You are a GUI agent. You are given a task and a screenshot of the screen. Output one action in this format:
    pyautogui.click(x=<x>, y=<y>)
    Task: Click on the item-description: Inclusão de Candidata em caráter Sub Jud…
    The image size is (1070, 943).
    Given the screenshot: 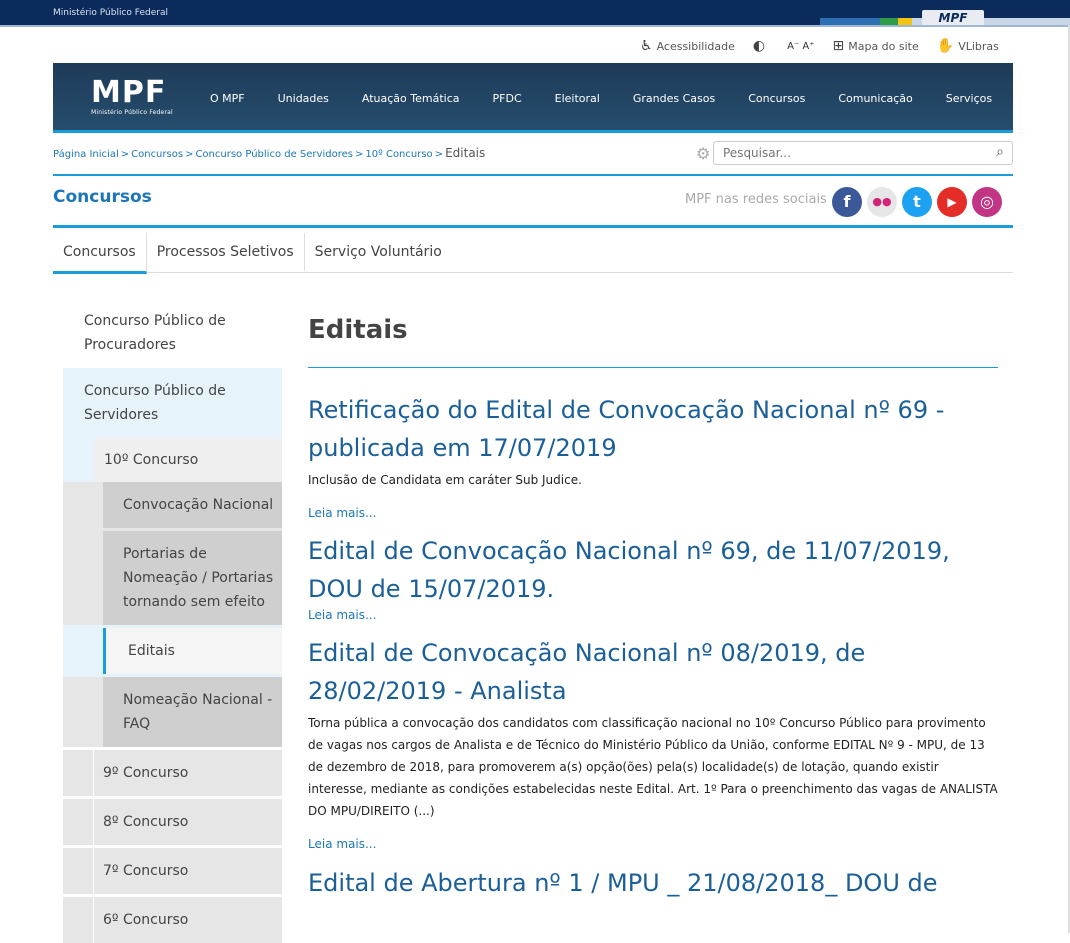 What is the action you would take?
    pyautogui.click(x=445, y=480)
    